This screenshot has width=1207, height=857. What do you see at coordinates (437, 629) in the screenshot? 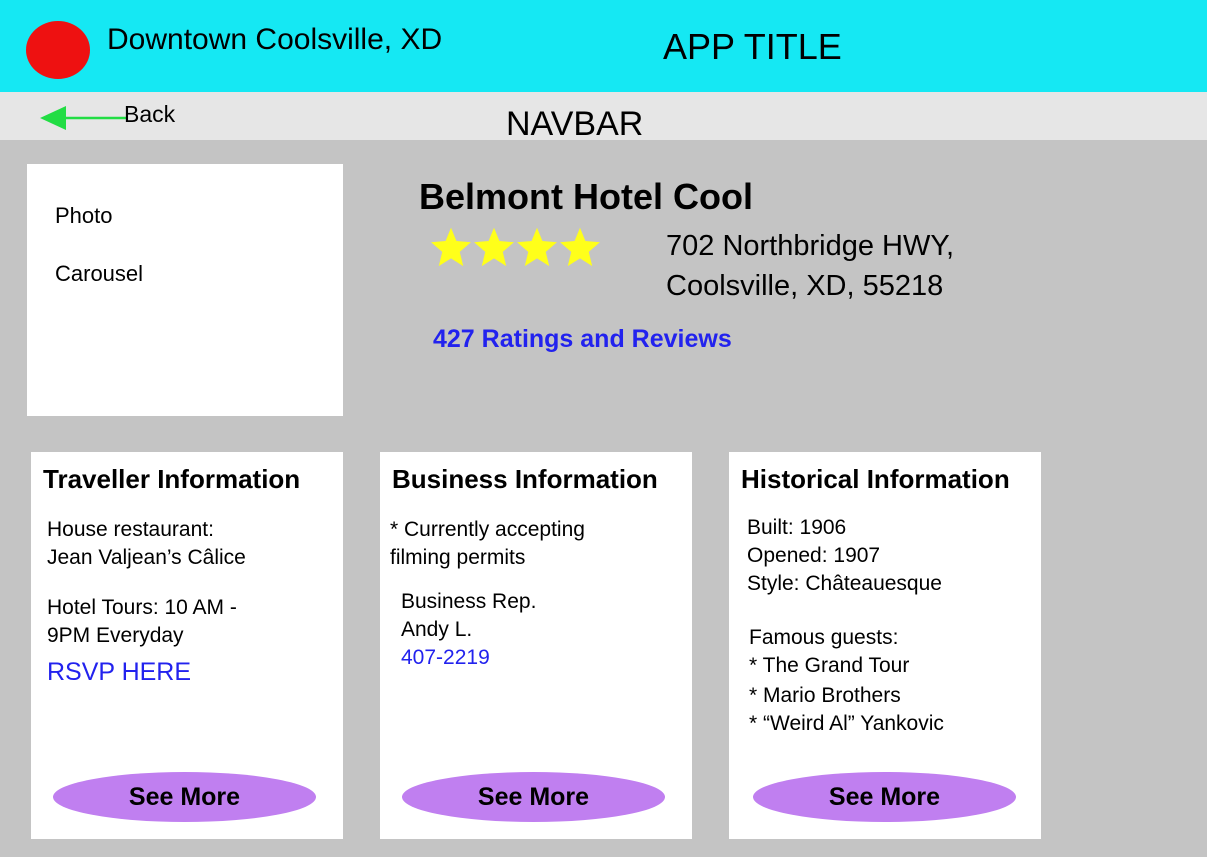
I see `card-line: Andy L.` at bounding box center [437, 629].